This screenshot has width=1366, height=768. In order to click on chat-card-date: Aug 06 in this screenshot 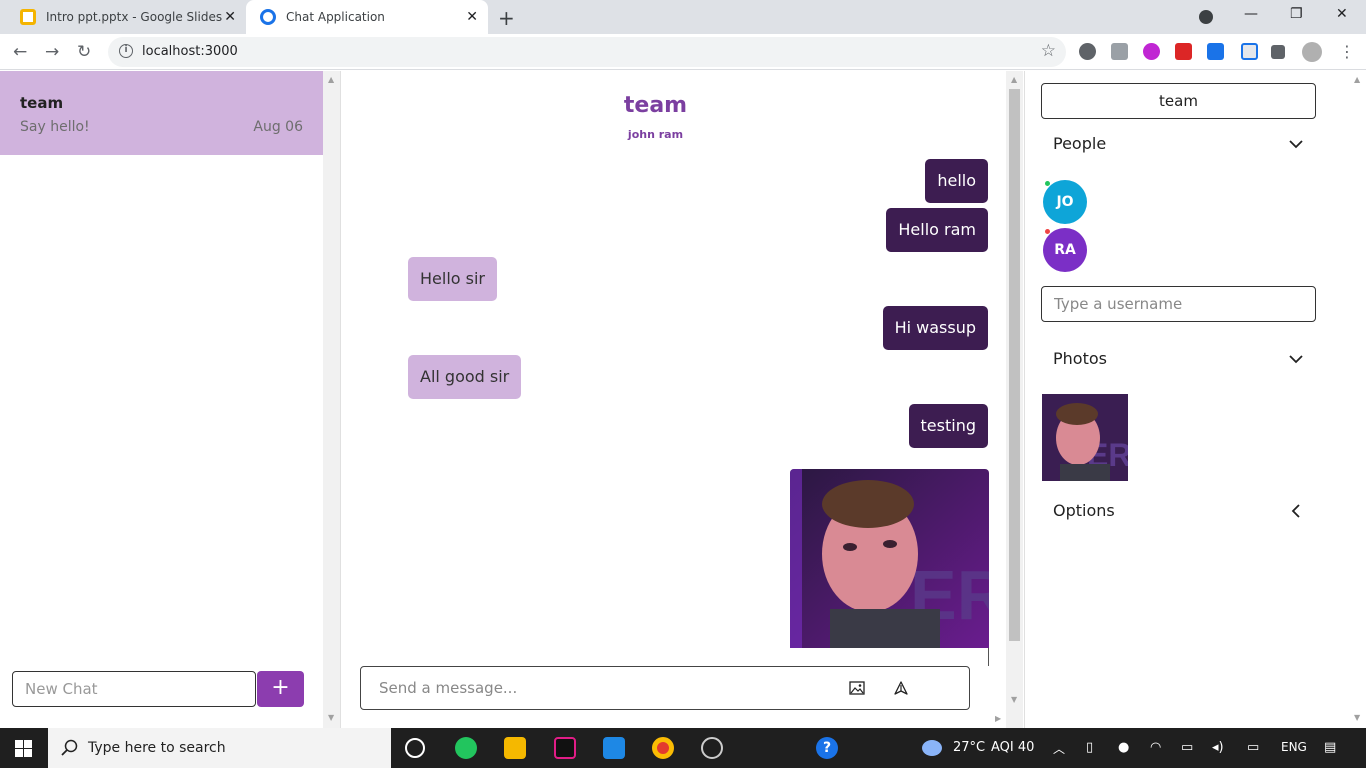, I will do `click(278, 127)`.